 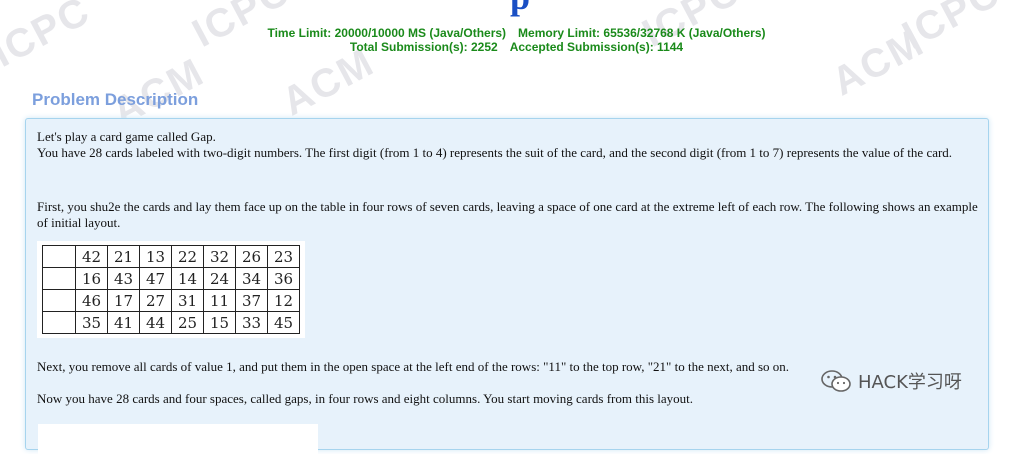 What do you see at coordinates (91, 322) in the screenshot?
I see `card-cell: 35` at bounding box center [91, 322].